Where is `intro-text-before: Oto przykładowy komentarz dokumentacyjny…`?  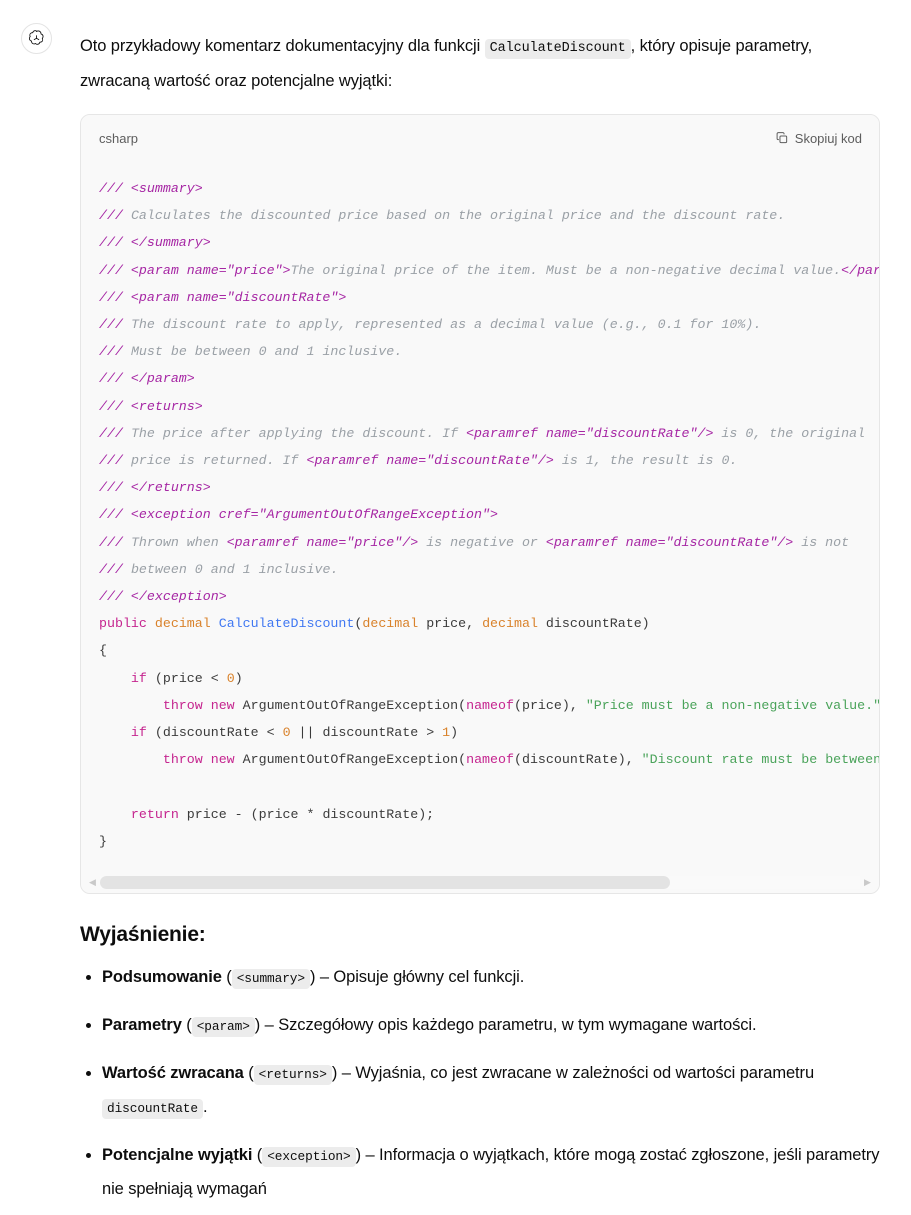
intro-text-before: Oto przykładowy komentarz dokumentacyjny… is located at coordinates (280, 46).